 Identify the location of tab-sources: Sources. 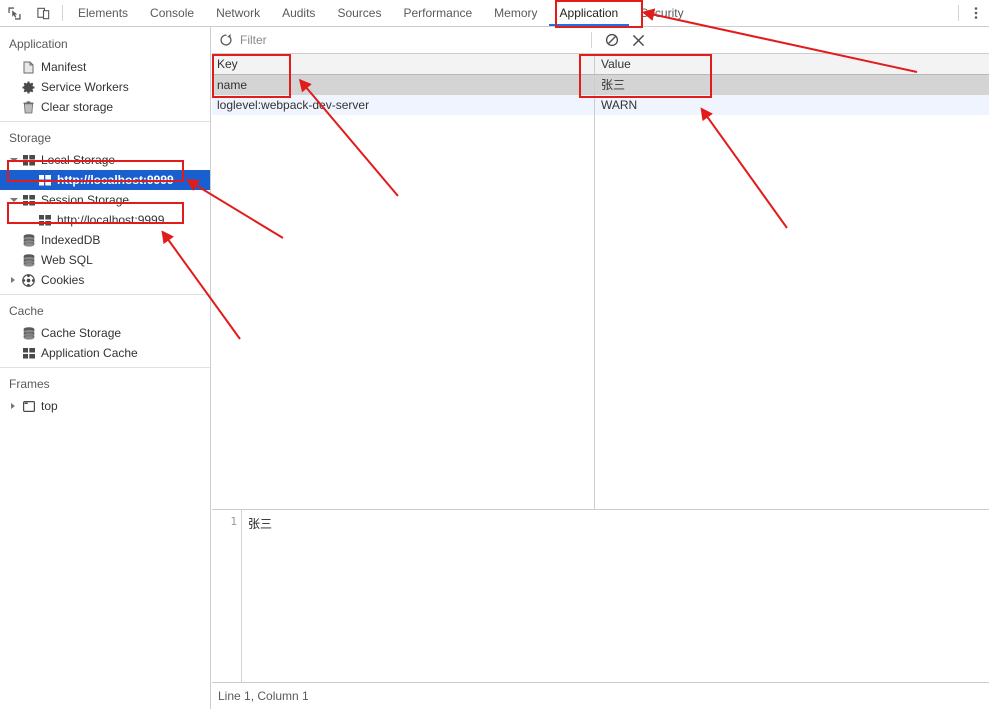
(359, 13).